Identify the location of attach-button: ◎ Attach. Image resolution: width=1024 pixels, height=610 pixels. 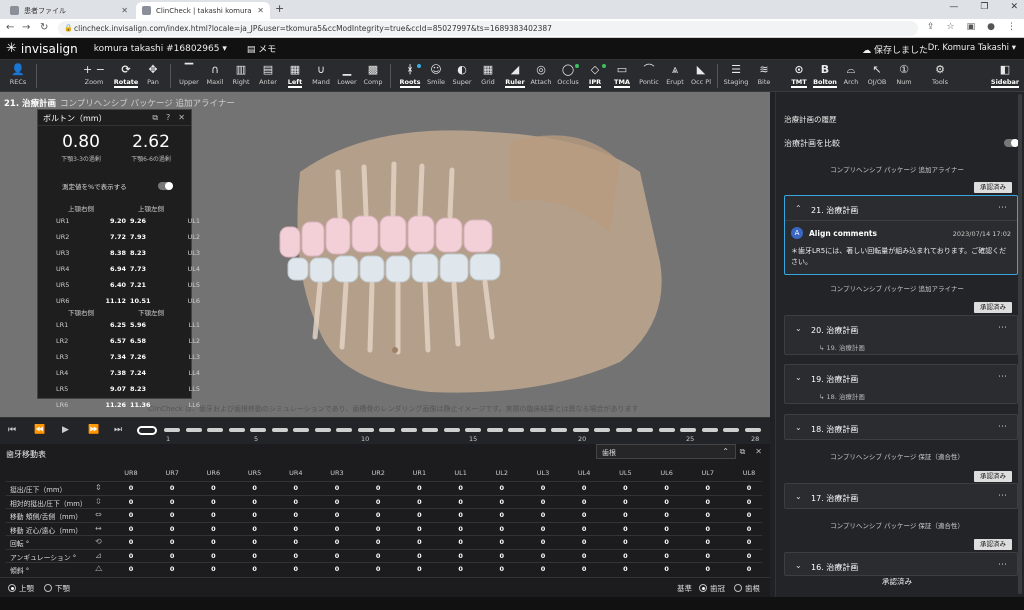
(541, 76).